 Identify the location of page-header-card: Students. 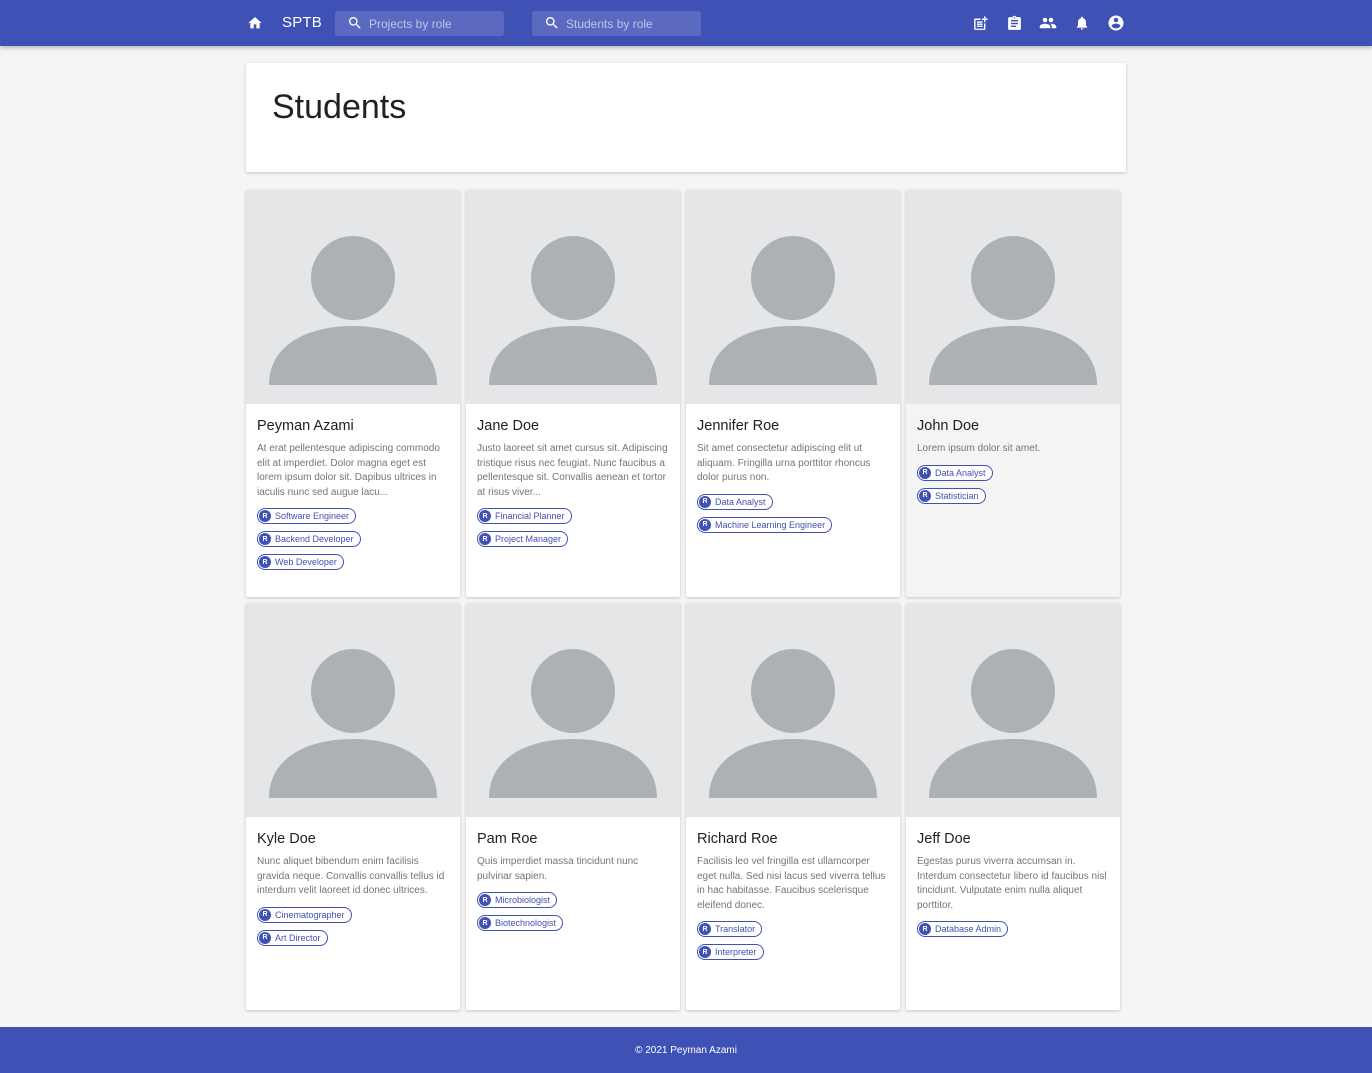
(686, 117).